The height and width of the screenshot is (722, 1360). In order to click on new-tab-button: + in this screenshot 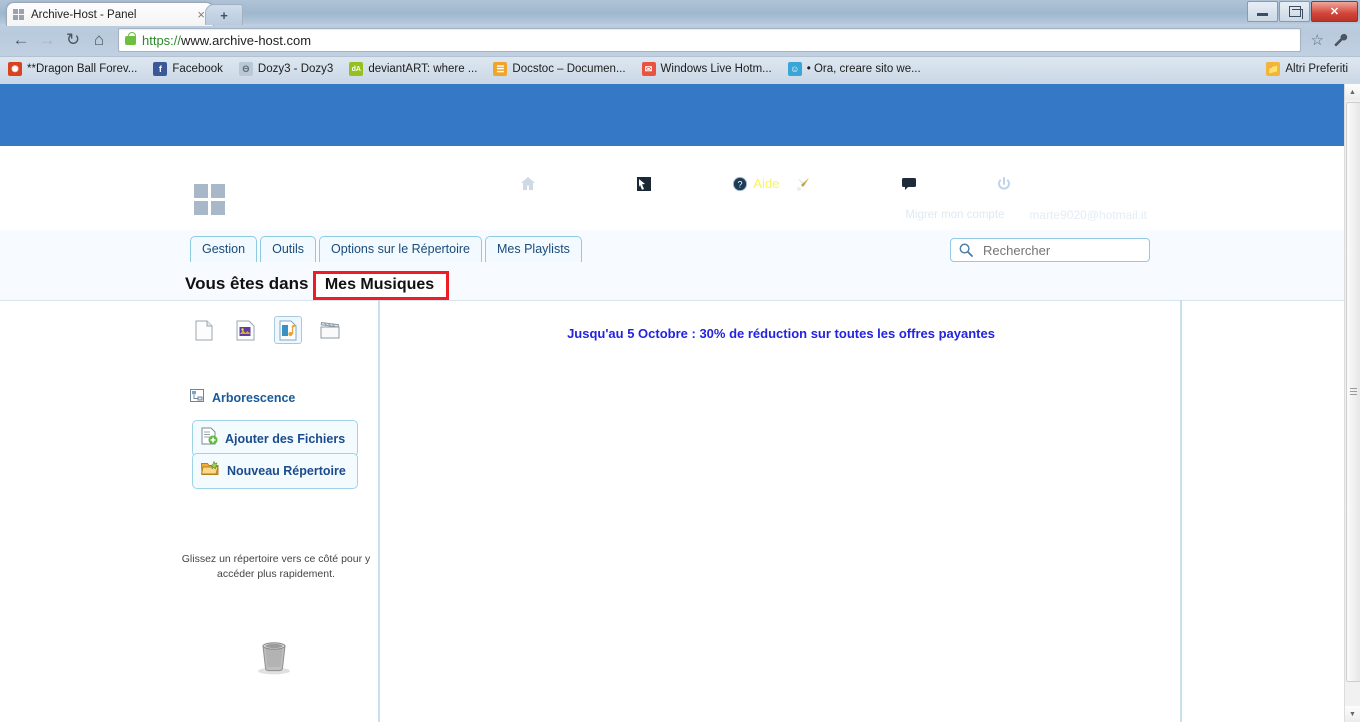, I will do `click(224, 14)`.